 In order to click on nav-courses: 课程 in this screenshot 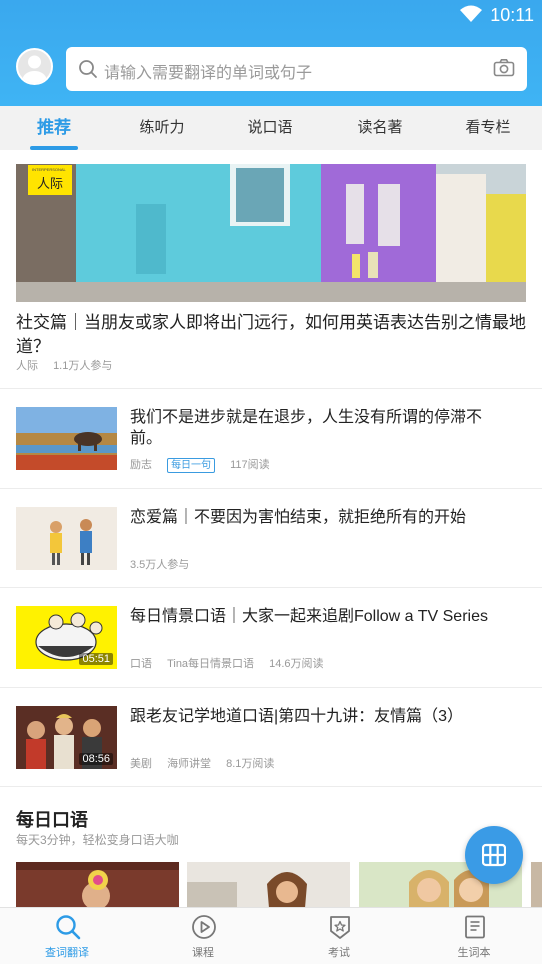, I will do `click(203, 936)`.